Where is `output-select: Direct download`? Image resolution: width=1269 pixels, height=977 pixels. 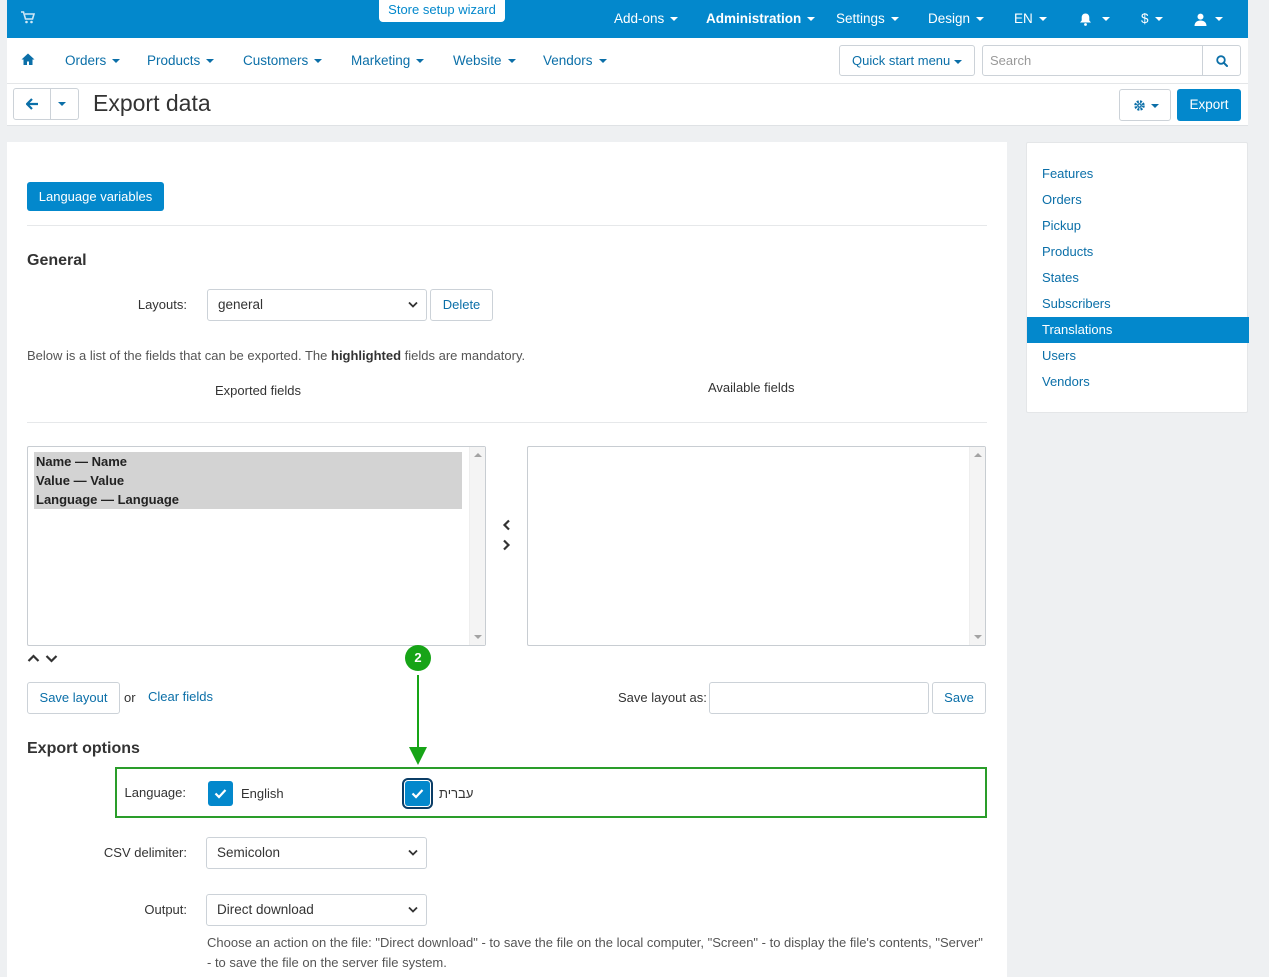 output-select: Direct download is located at coordinates (316, 910).